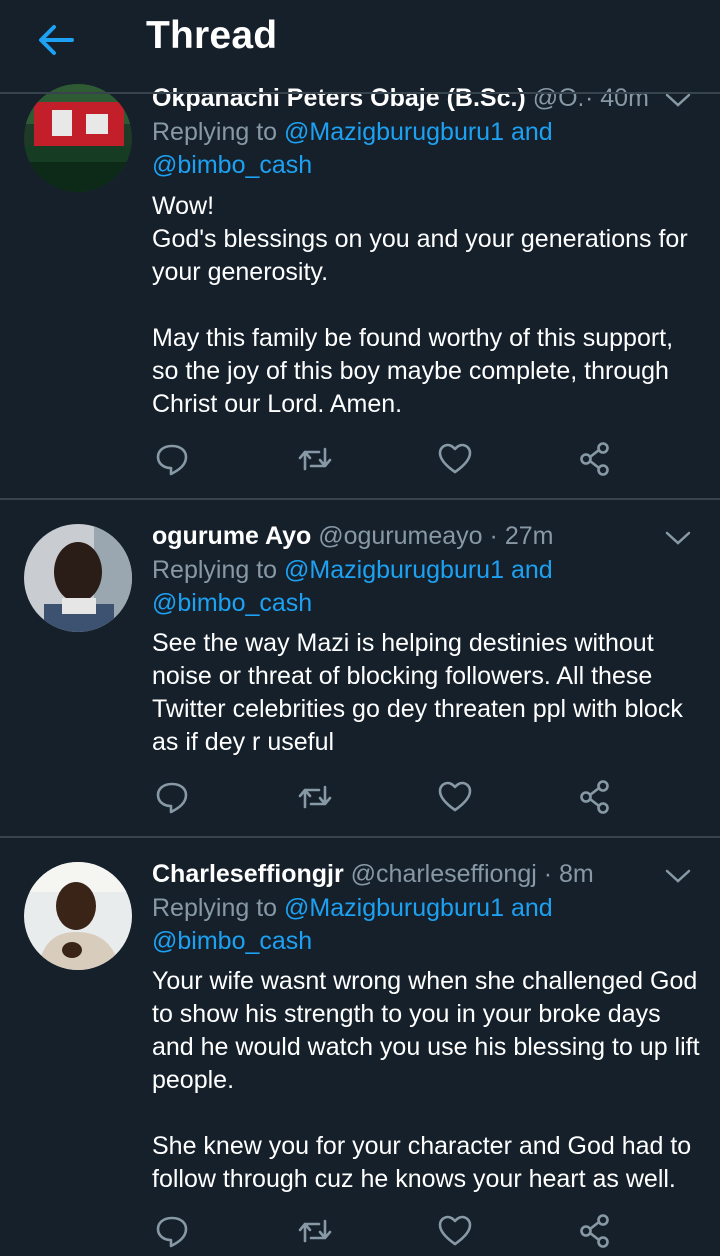 This screenshot has height=1256, width=720. Describe the element at coordinates (529, 536) in the screenshot. I see `tweet-time: 27m` at that location.